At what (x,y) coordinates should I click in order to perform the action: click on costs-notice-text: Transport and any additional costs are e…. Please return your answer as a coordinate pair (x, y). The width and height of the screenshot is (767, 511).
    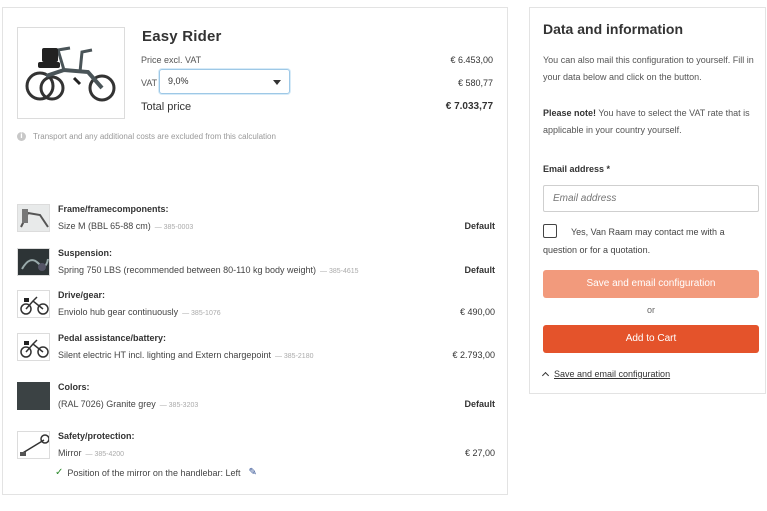
    Looking at the image, I should click on (154, 136).